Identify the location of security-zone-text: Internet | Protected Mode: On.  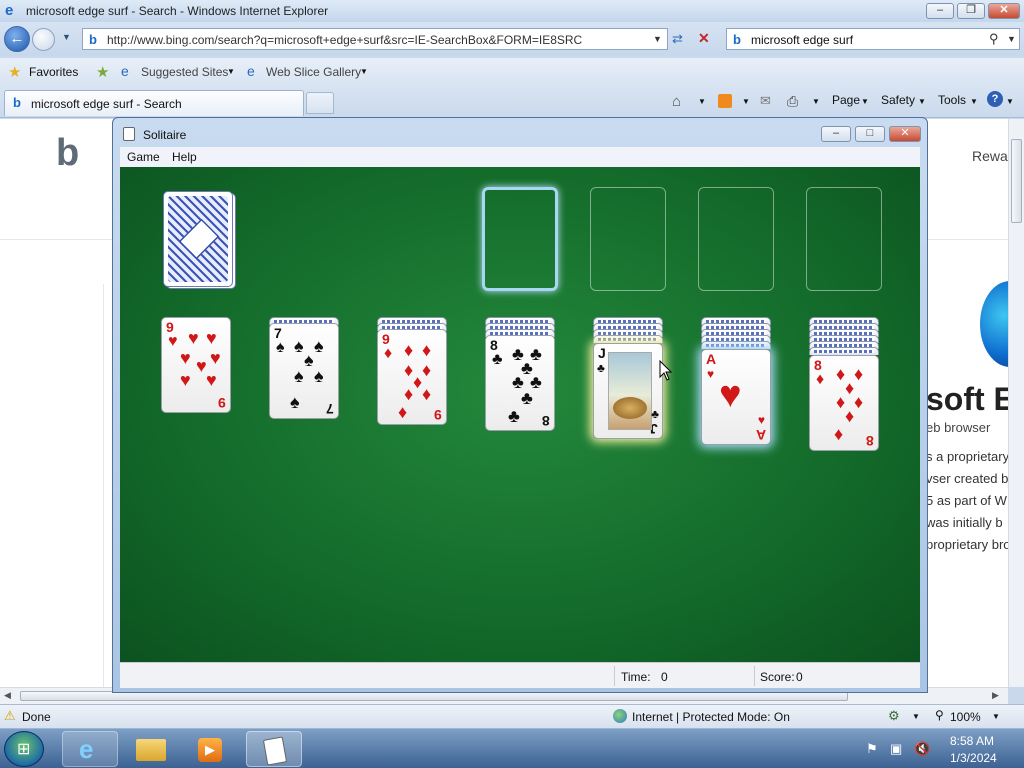
(711, 717).